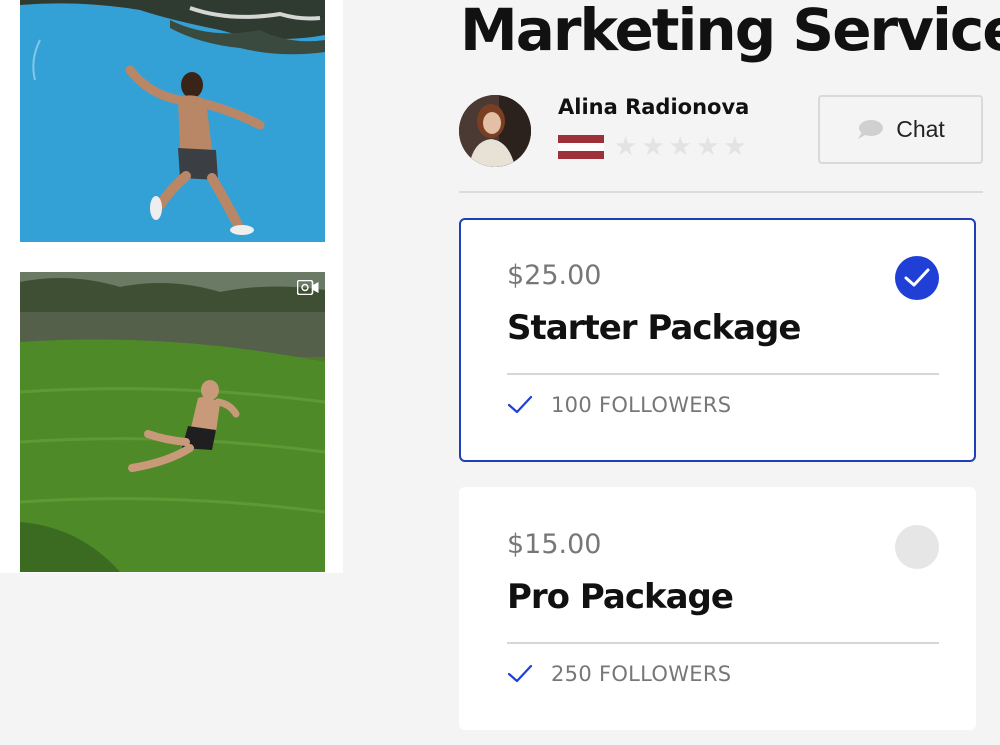 The image size is (1000, 745). Describe the element at coordinates (654, 328) in the screenshot. I see `package-name: Starter Package` at that location.